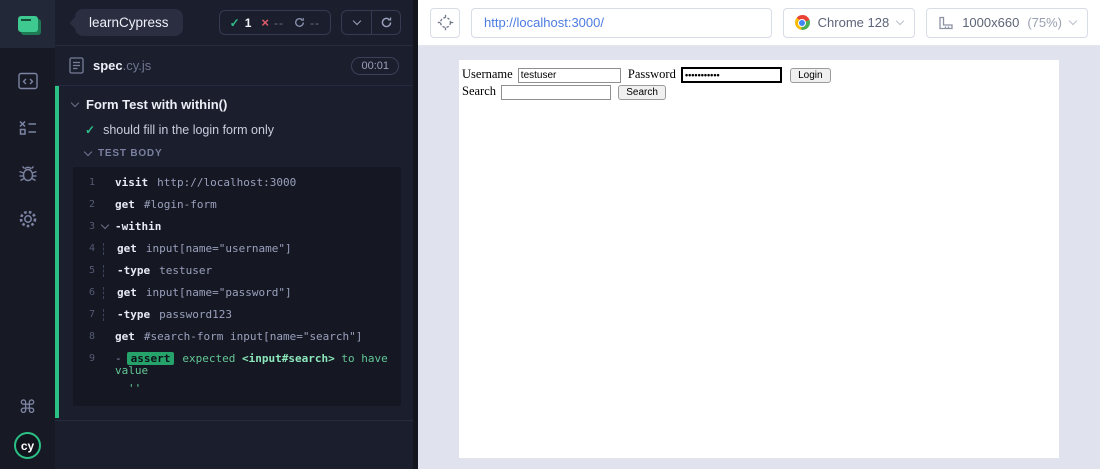  What do you see at coordinates (556, 92) in the screenshot?
I see `search-field` at bounding box center [556, 92].